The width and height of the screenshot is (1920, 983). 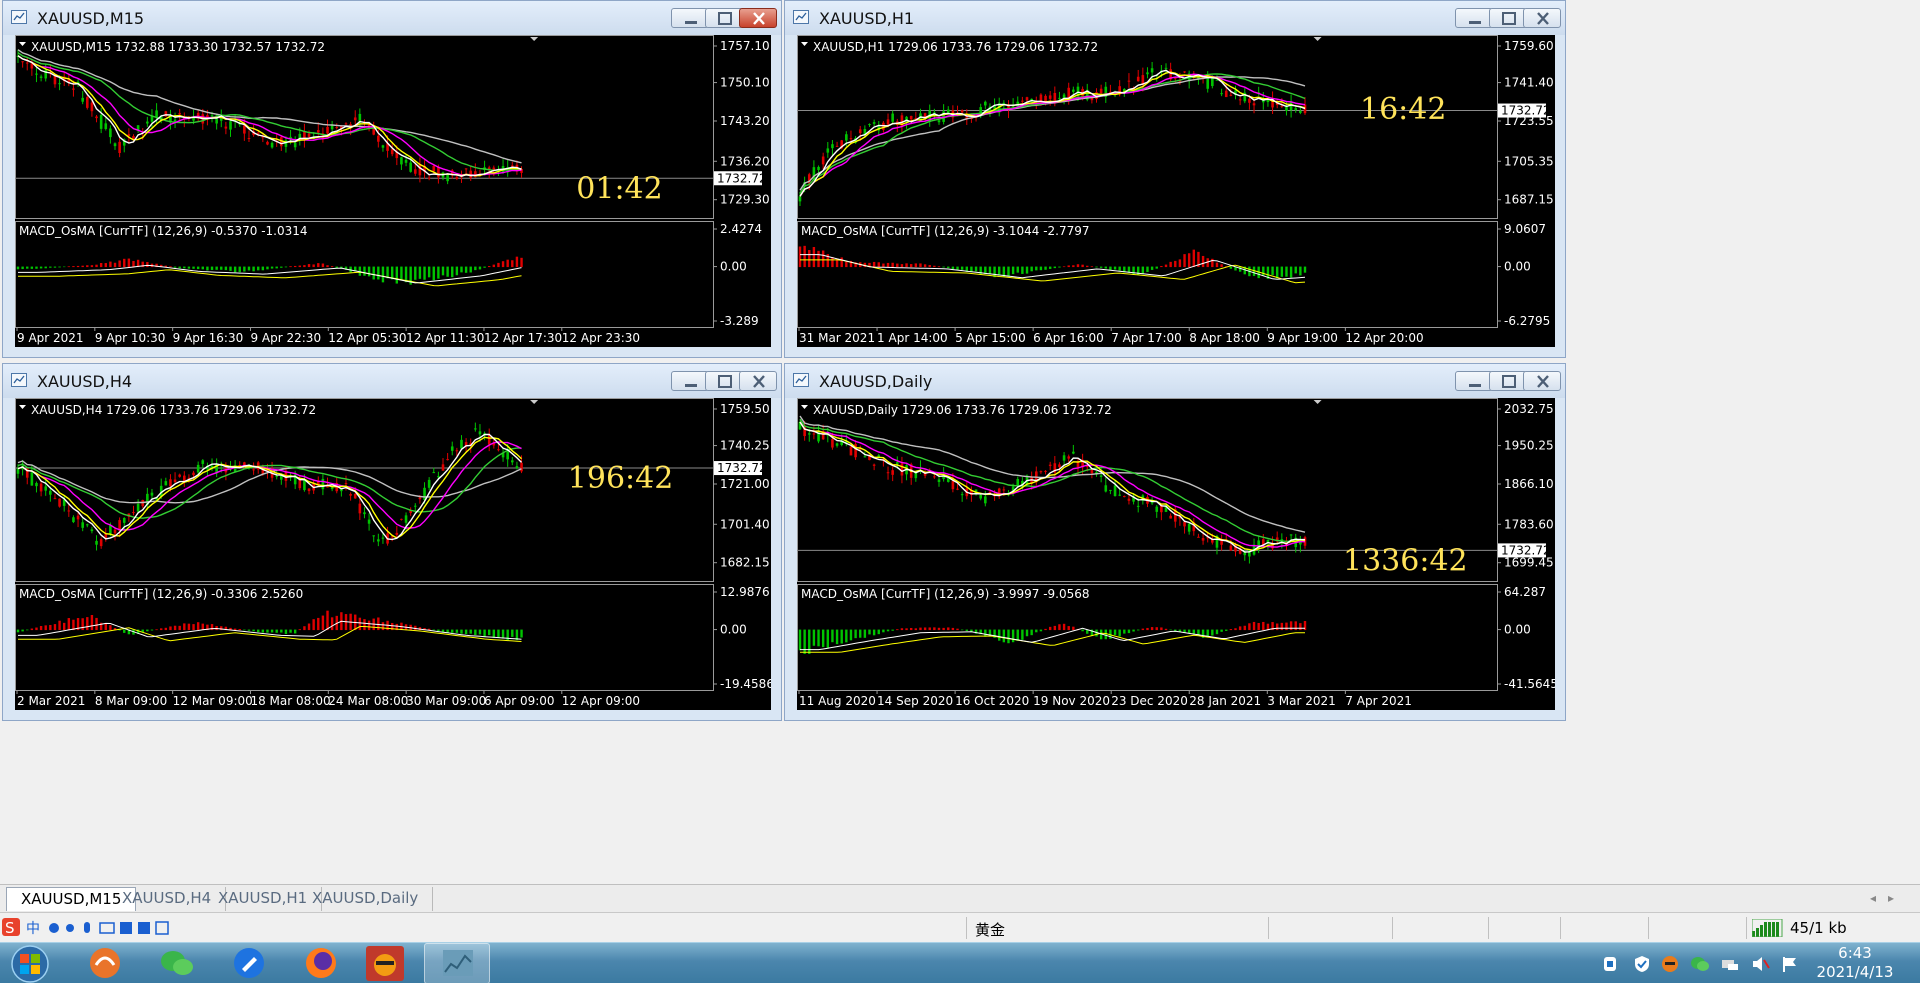 I want to click on time-axis-label: 5 Apr 15:00, so click(x=990, y=338).